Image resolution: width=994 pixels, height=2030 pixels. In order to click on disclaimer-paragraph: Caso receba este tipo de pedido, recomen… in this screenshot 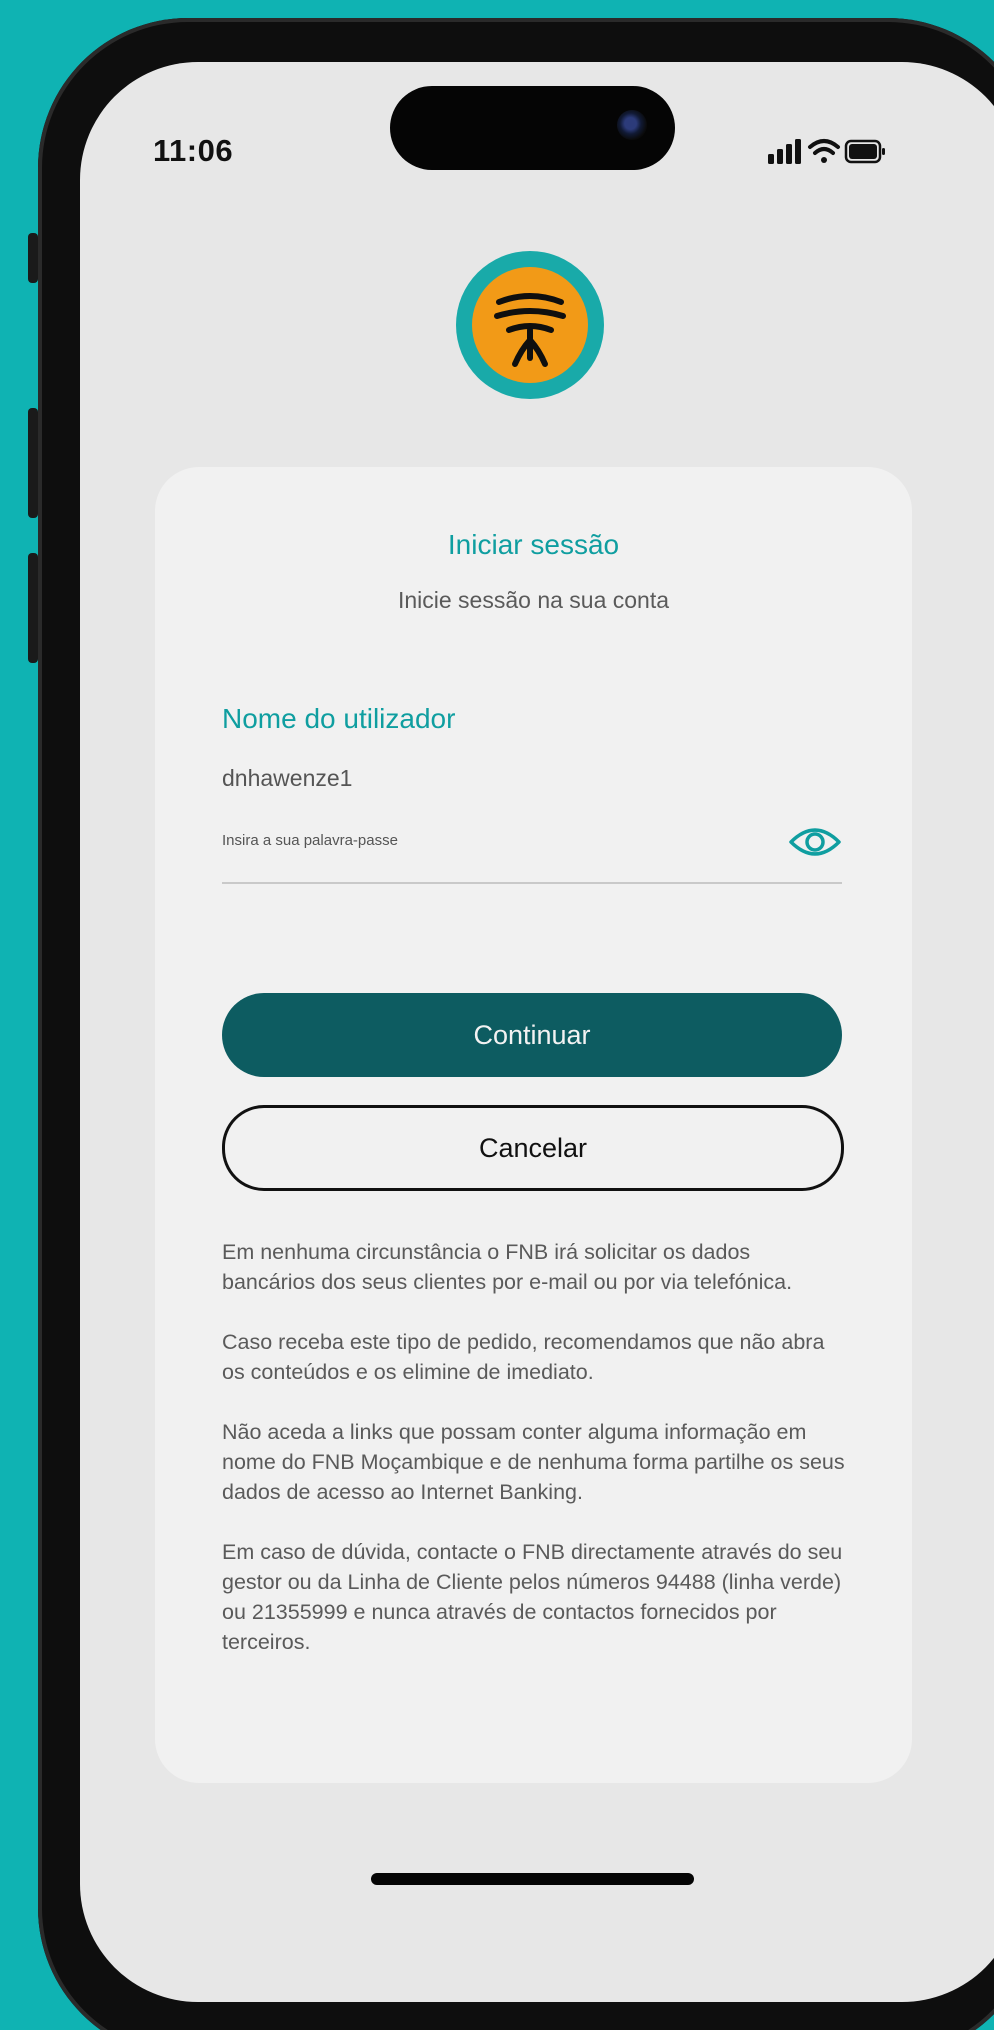, I will do `click(523, 1357)`.